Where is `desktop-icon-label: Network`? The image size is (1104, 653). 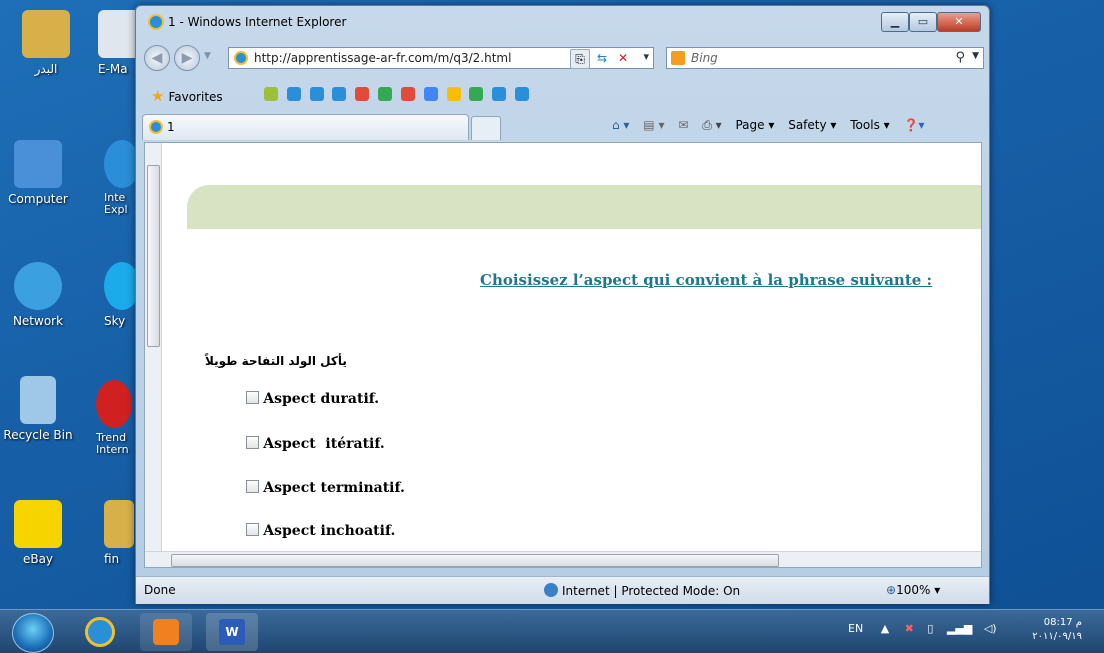
desktop-icon-label: Network is located at coordinates (38, 321).